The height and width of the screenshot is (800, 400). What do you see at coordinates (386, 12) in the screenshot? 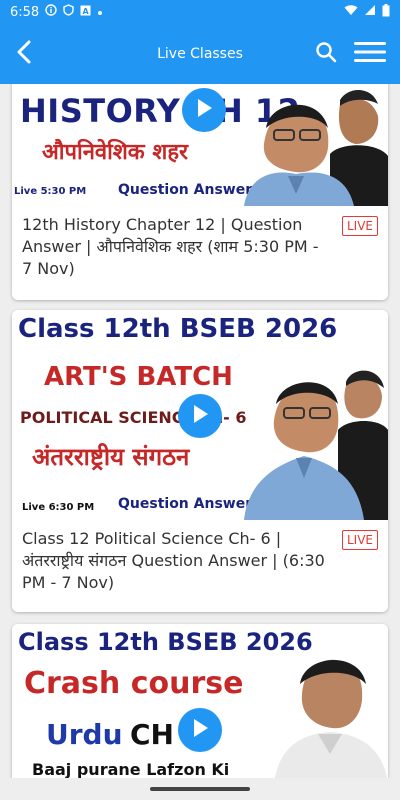
I see `battery-icon` at bounding box center [386, 12].